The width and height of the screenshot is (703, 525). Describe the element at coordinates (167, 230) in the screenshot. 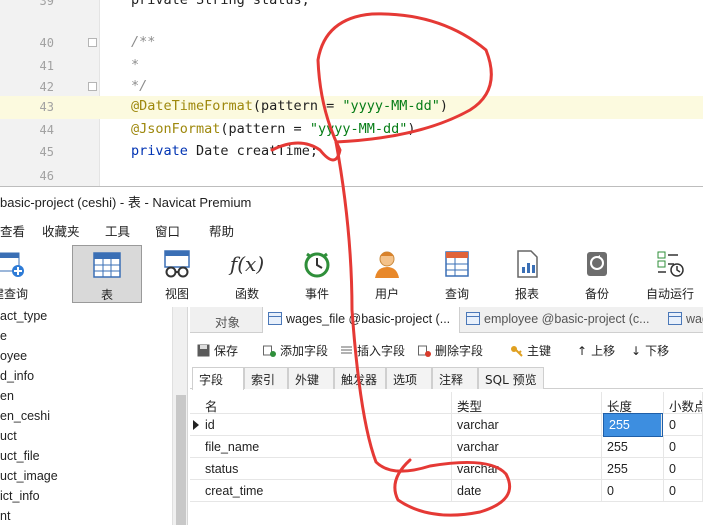

I see `menu-window: 窗口` at that location.